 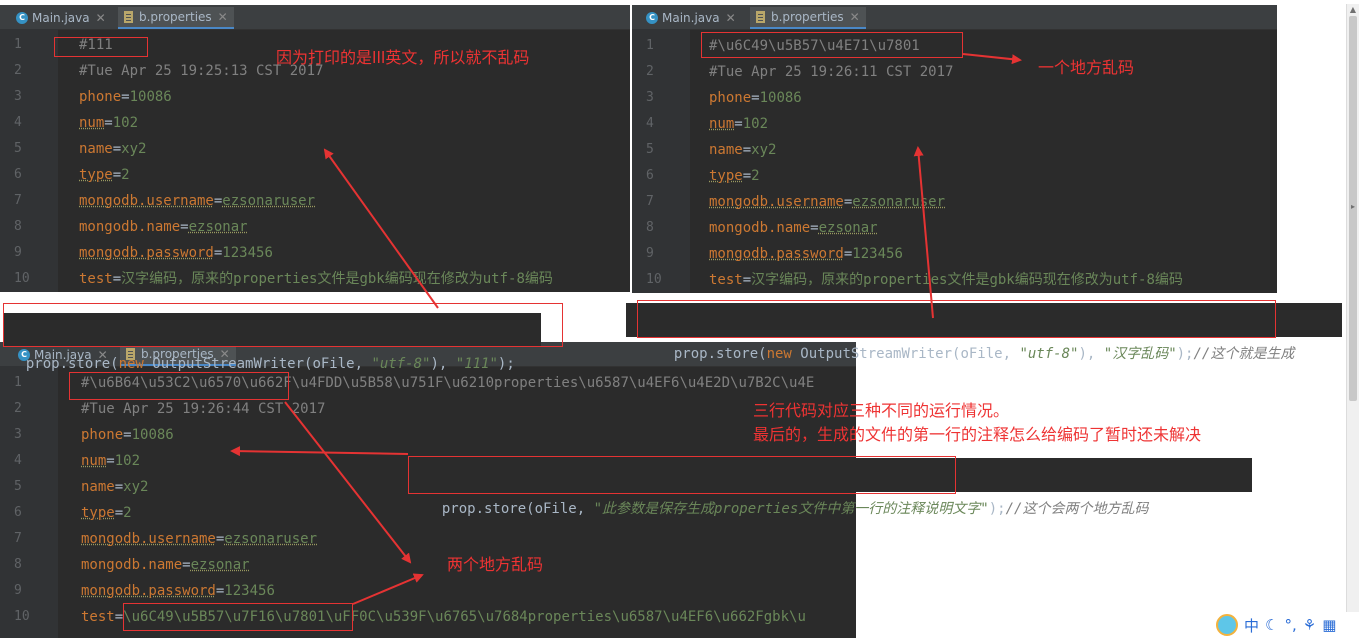 I want to click on code-keyword: new, so click(x=779, y=354).